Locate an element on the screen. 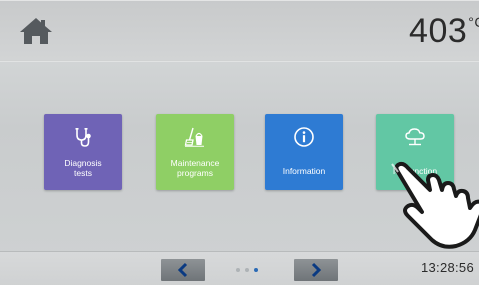  iot-function-tile: IoT function is located at coordinates (415, 152).